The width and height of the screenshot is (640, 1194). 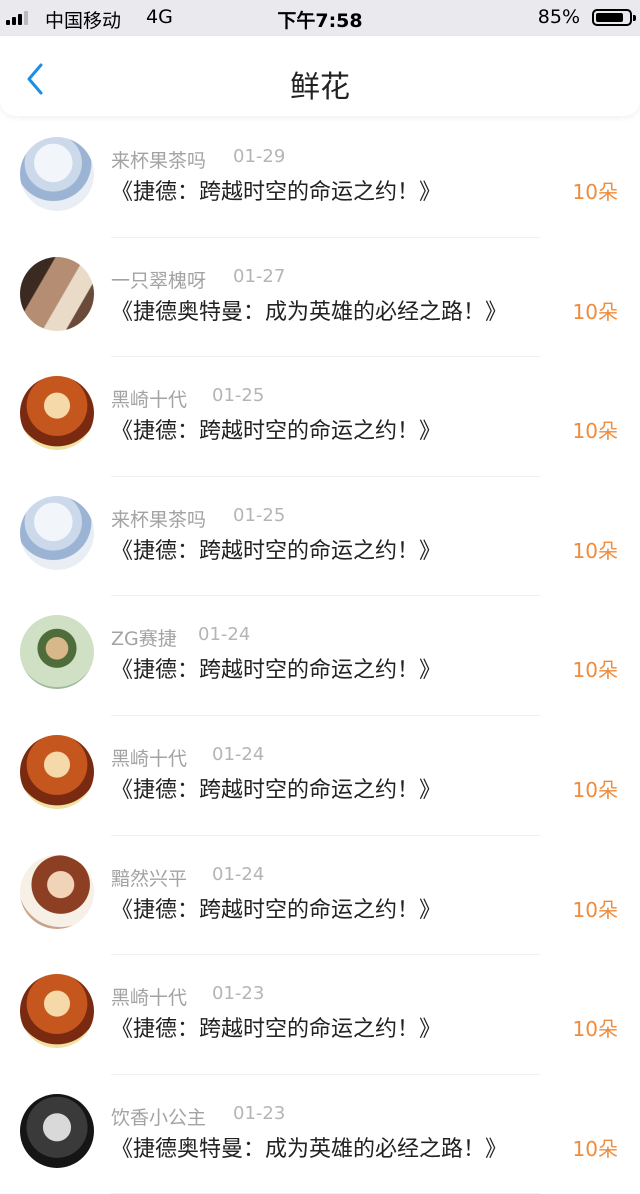 I want to click on user-name: 饮香小公主, so click(x=158, y=1116).